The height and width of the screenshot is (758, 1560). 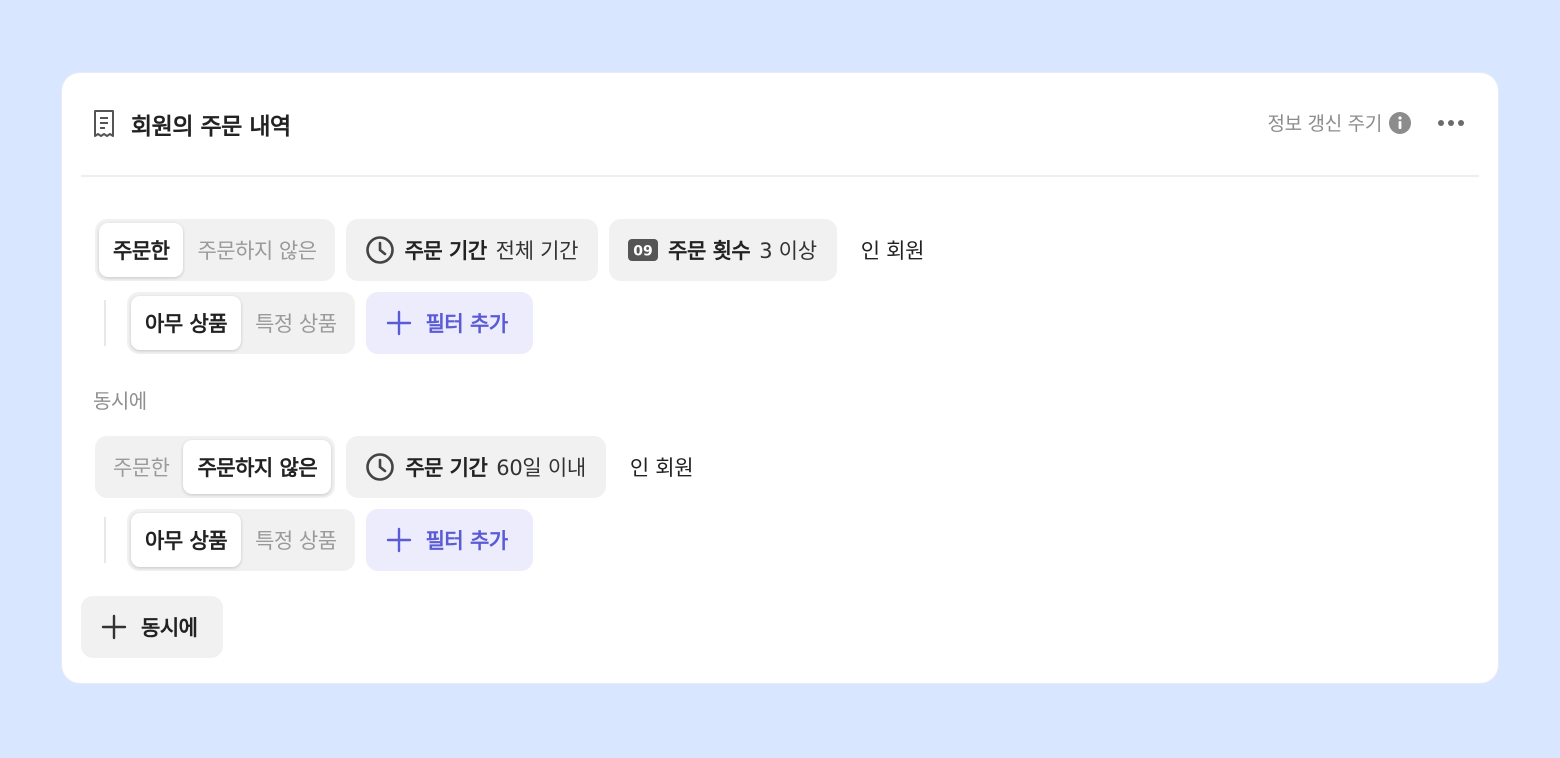 I want to click on number-badge-icon: 09, so click(x=648, y=250).